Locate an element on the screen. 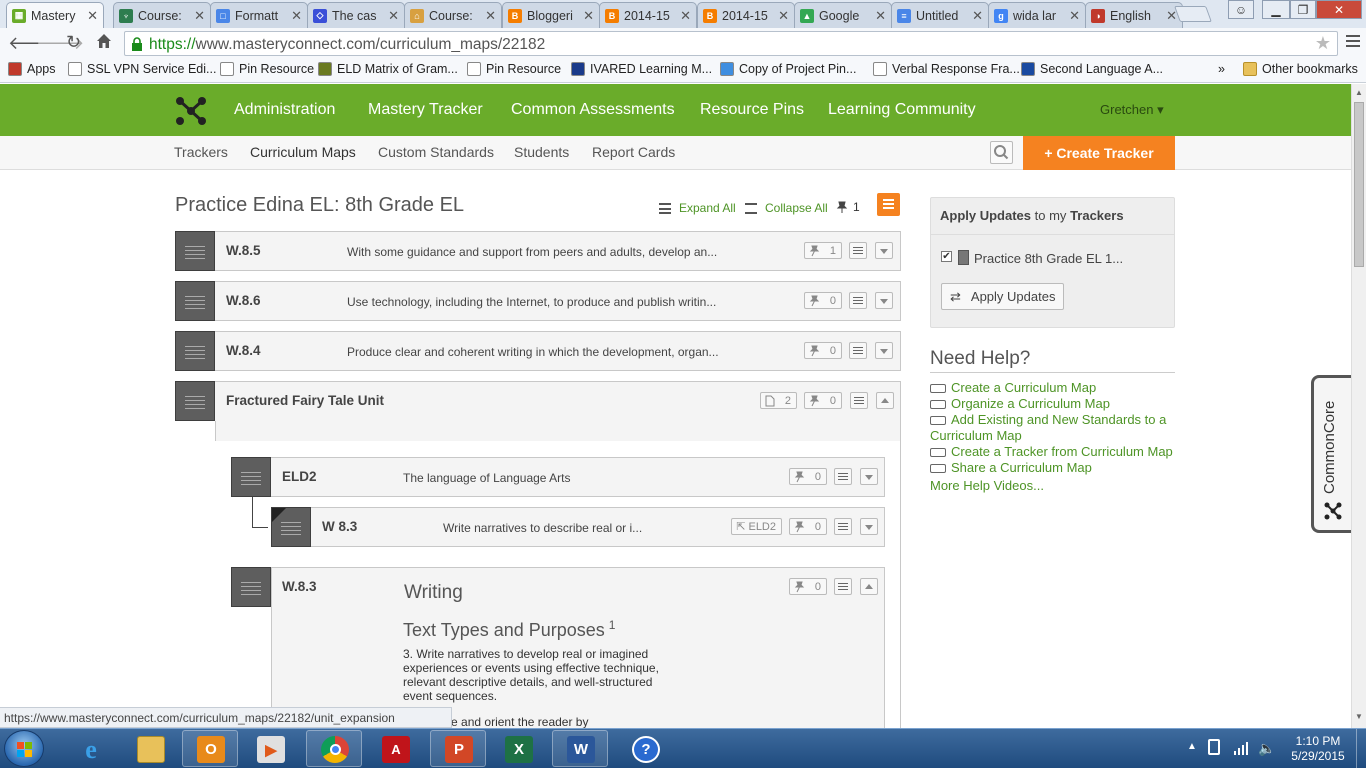 Image resolution: width=1366 pixels, height=768 pixels. browser-tab: ▦ Mastery ✕ is located at coordinates (55, 15).